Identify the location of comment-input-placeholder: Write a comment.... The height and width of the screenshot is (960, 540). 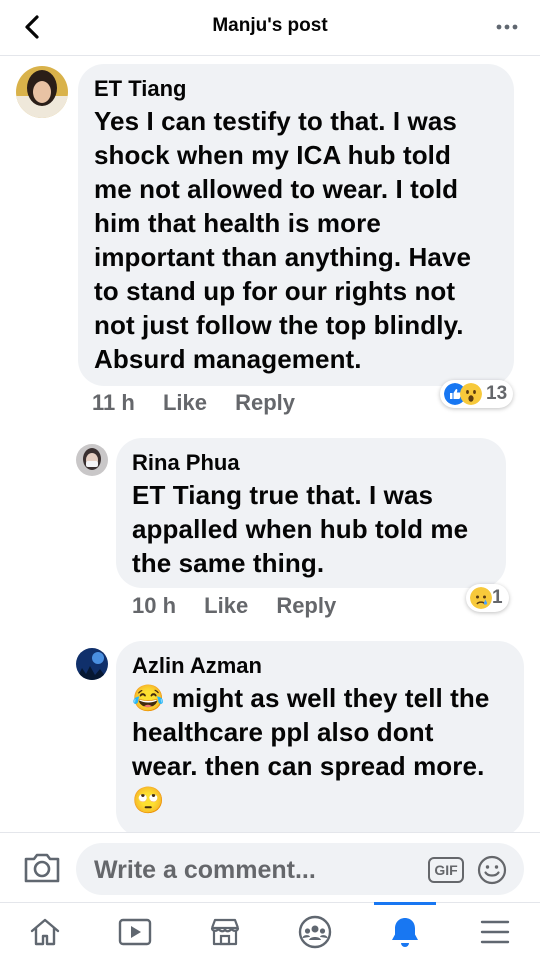
(205, 870).